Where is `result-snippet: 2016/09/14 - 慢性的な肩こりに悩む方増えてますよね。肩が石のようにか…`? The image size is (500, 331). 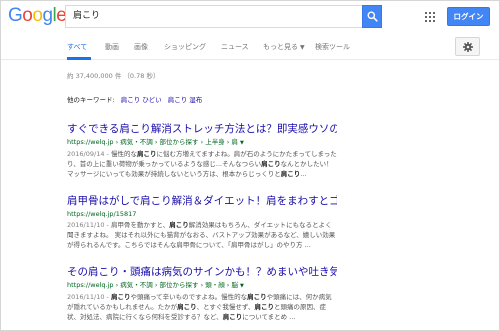 result-snippet: 2016/09/14 - 慢性的な肩こりに悩む方増えてますよね。肩が石のようにか… is located at coordinates (202, 164).